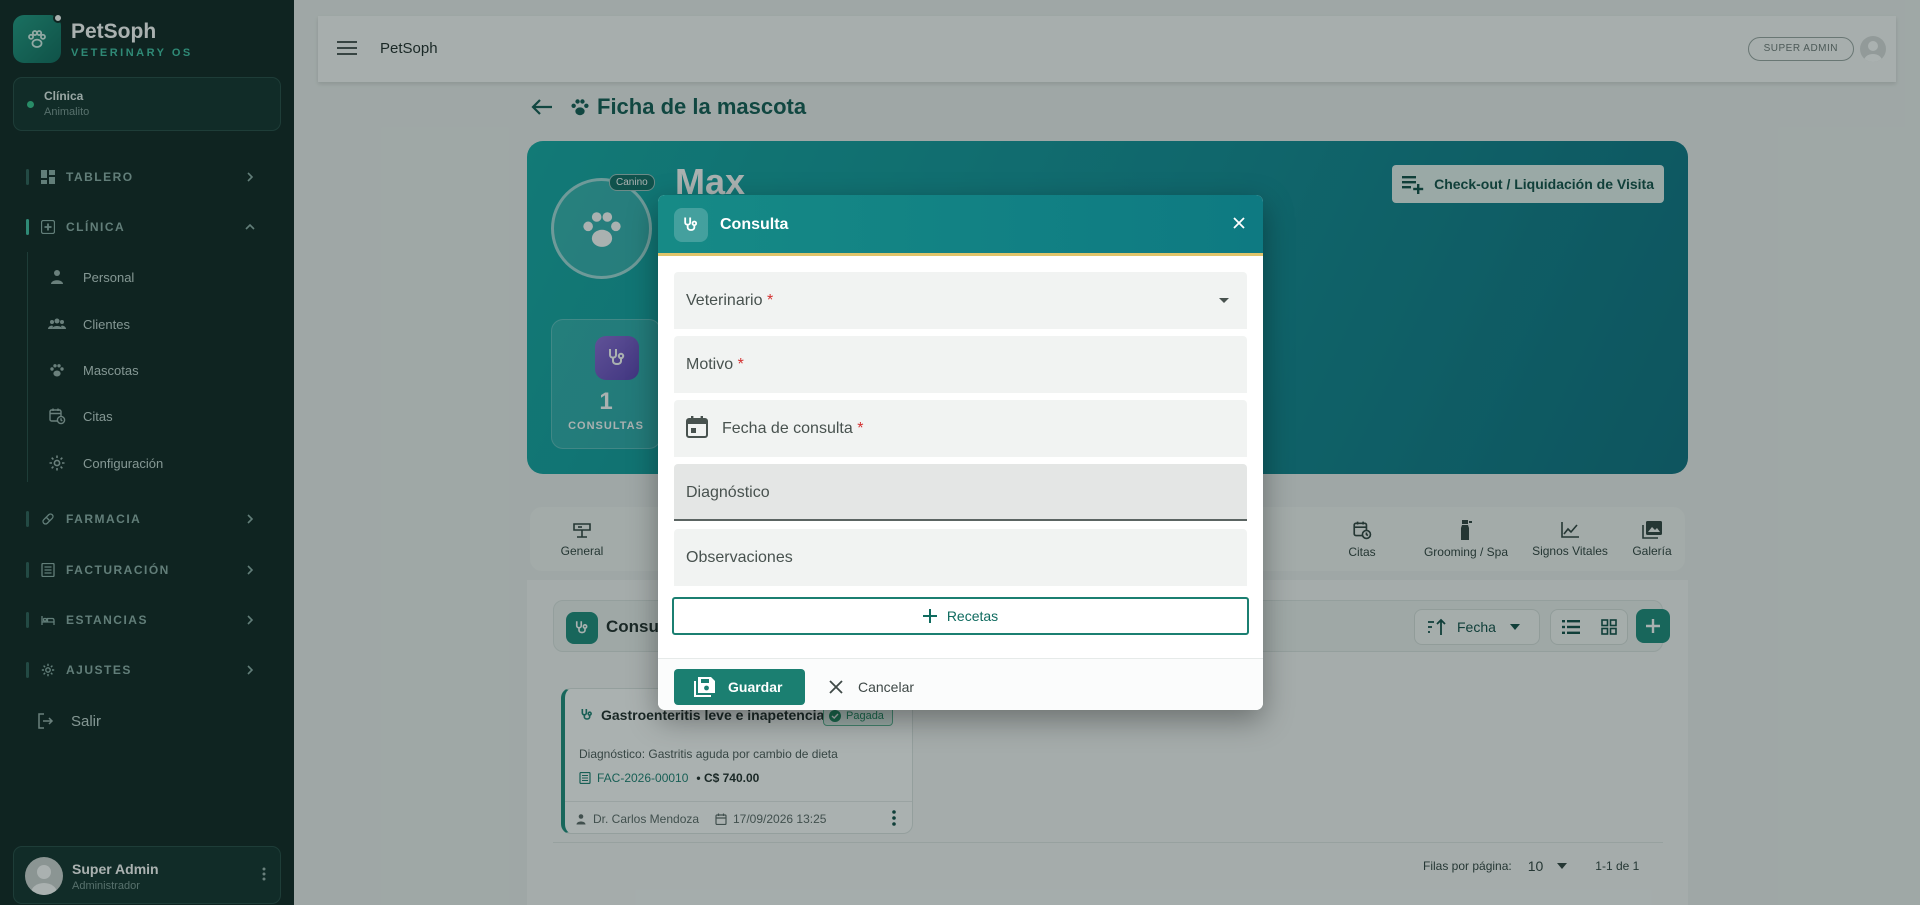 The image size is (1920, 905). I want to click on cancel-button: Cancelar, so click(871, 687).